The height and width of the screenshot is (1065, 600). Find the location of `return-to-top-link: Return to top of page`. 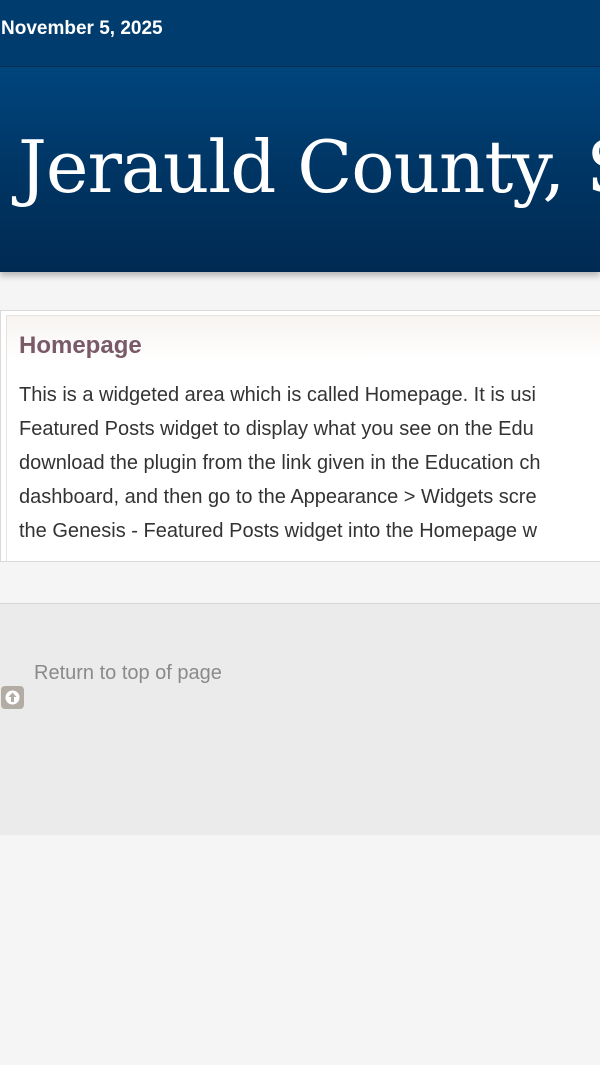

return-to-top-link: Return to top of page is located at coordinates (128, 673).